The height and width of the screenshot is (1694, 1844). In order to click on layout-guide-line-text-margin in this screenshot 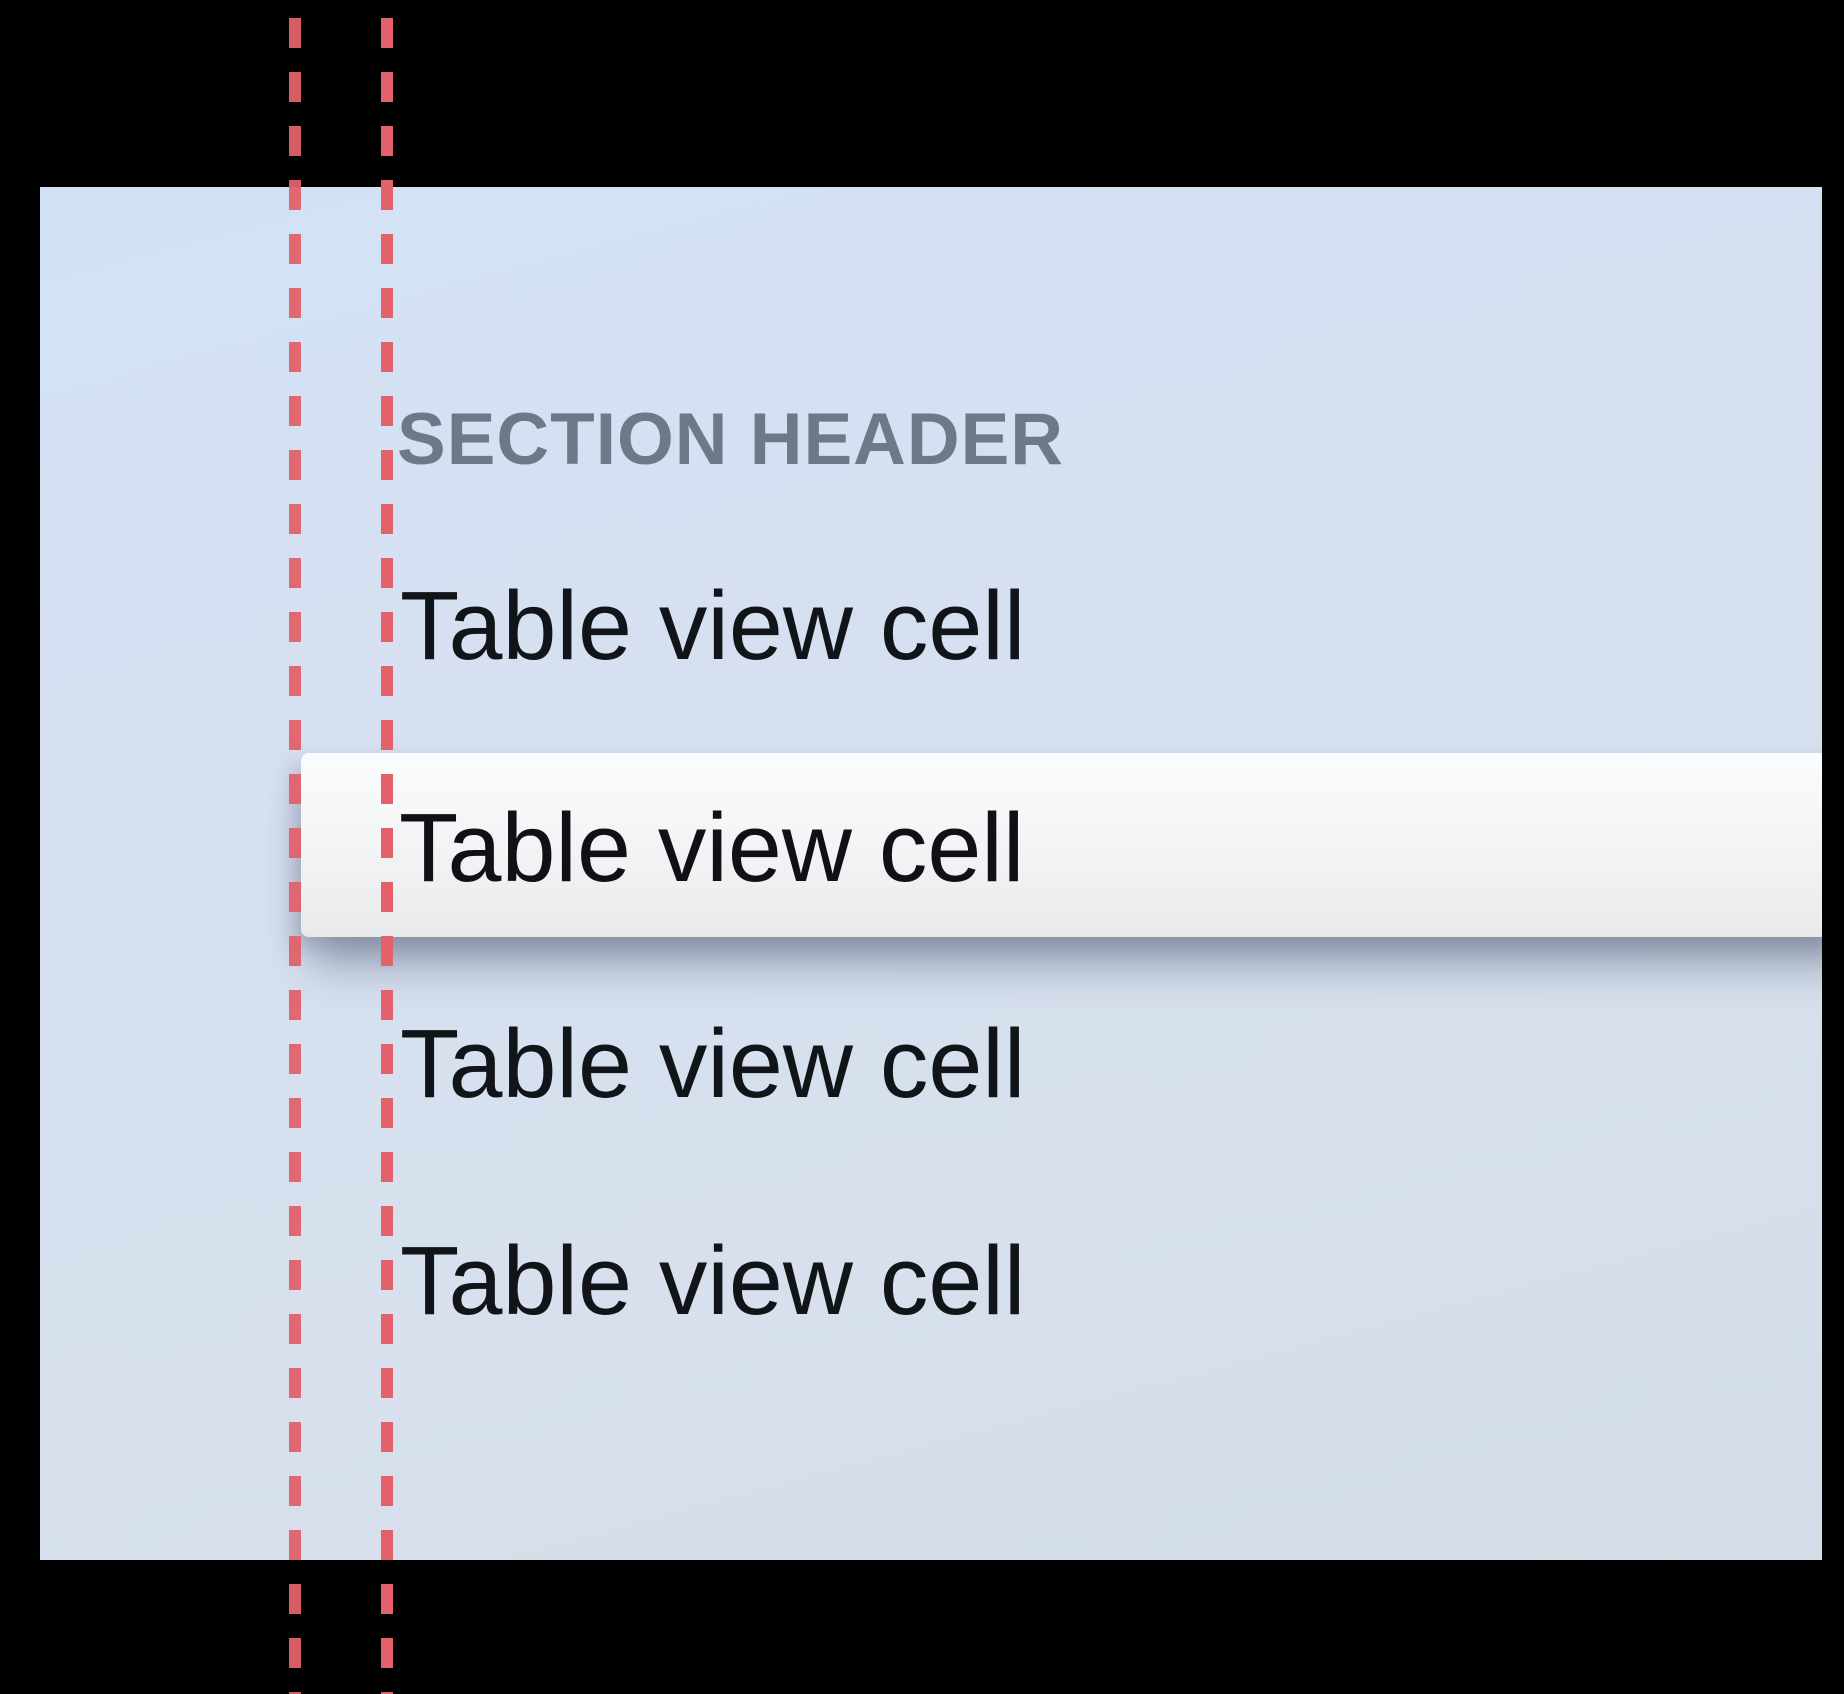, I will do `click(387, 856)`.